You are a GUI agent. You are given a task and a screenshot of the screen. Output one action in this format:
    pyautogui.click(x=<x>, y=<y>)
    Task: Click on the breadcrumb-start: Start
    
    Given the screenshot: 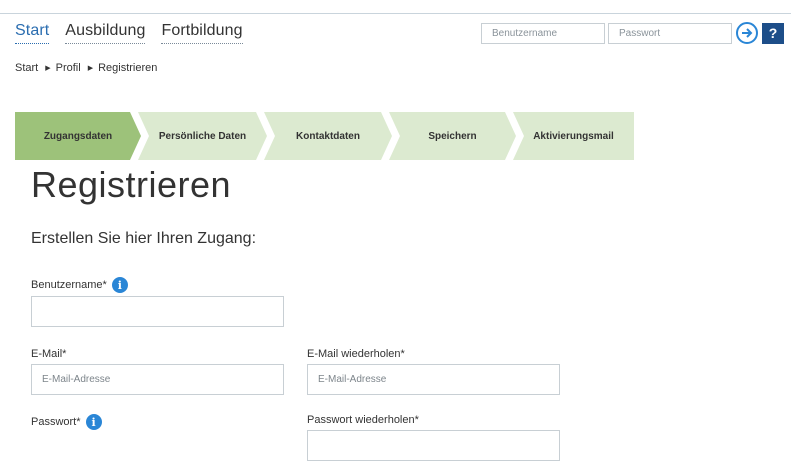 What is the action you would take?
    pyautogui.click(x=26, y=68)
    